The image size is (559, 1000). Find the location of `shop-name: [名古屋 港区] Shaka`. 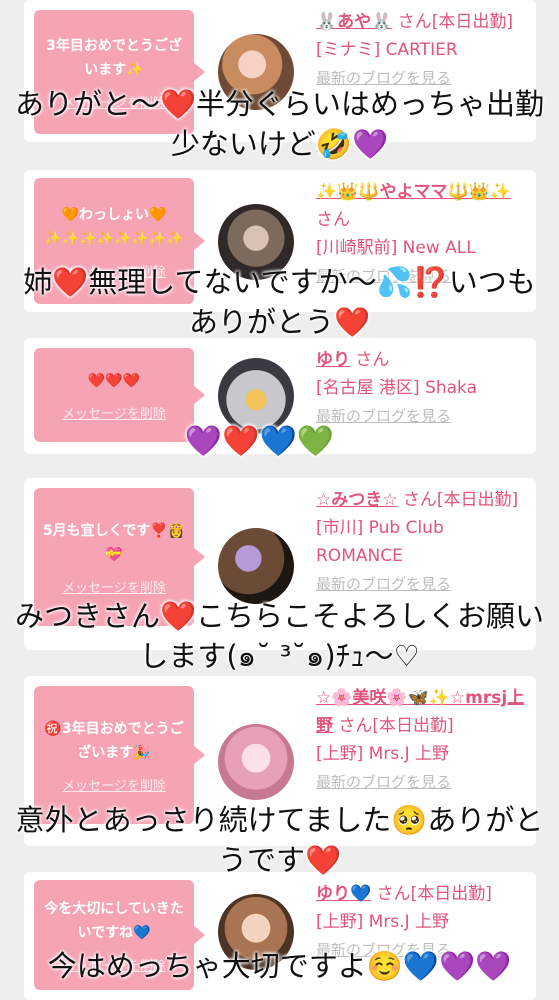

shop-name: [名古屋 港区] Shaka is located at coordinates (396, 388).